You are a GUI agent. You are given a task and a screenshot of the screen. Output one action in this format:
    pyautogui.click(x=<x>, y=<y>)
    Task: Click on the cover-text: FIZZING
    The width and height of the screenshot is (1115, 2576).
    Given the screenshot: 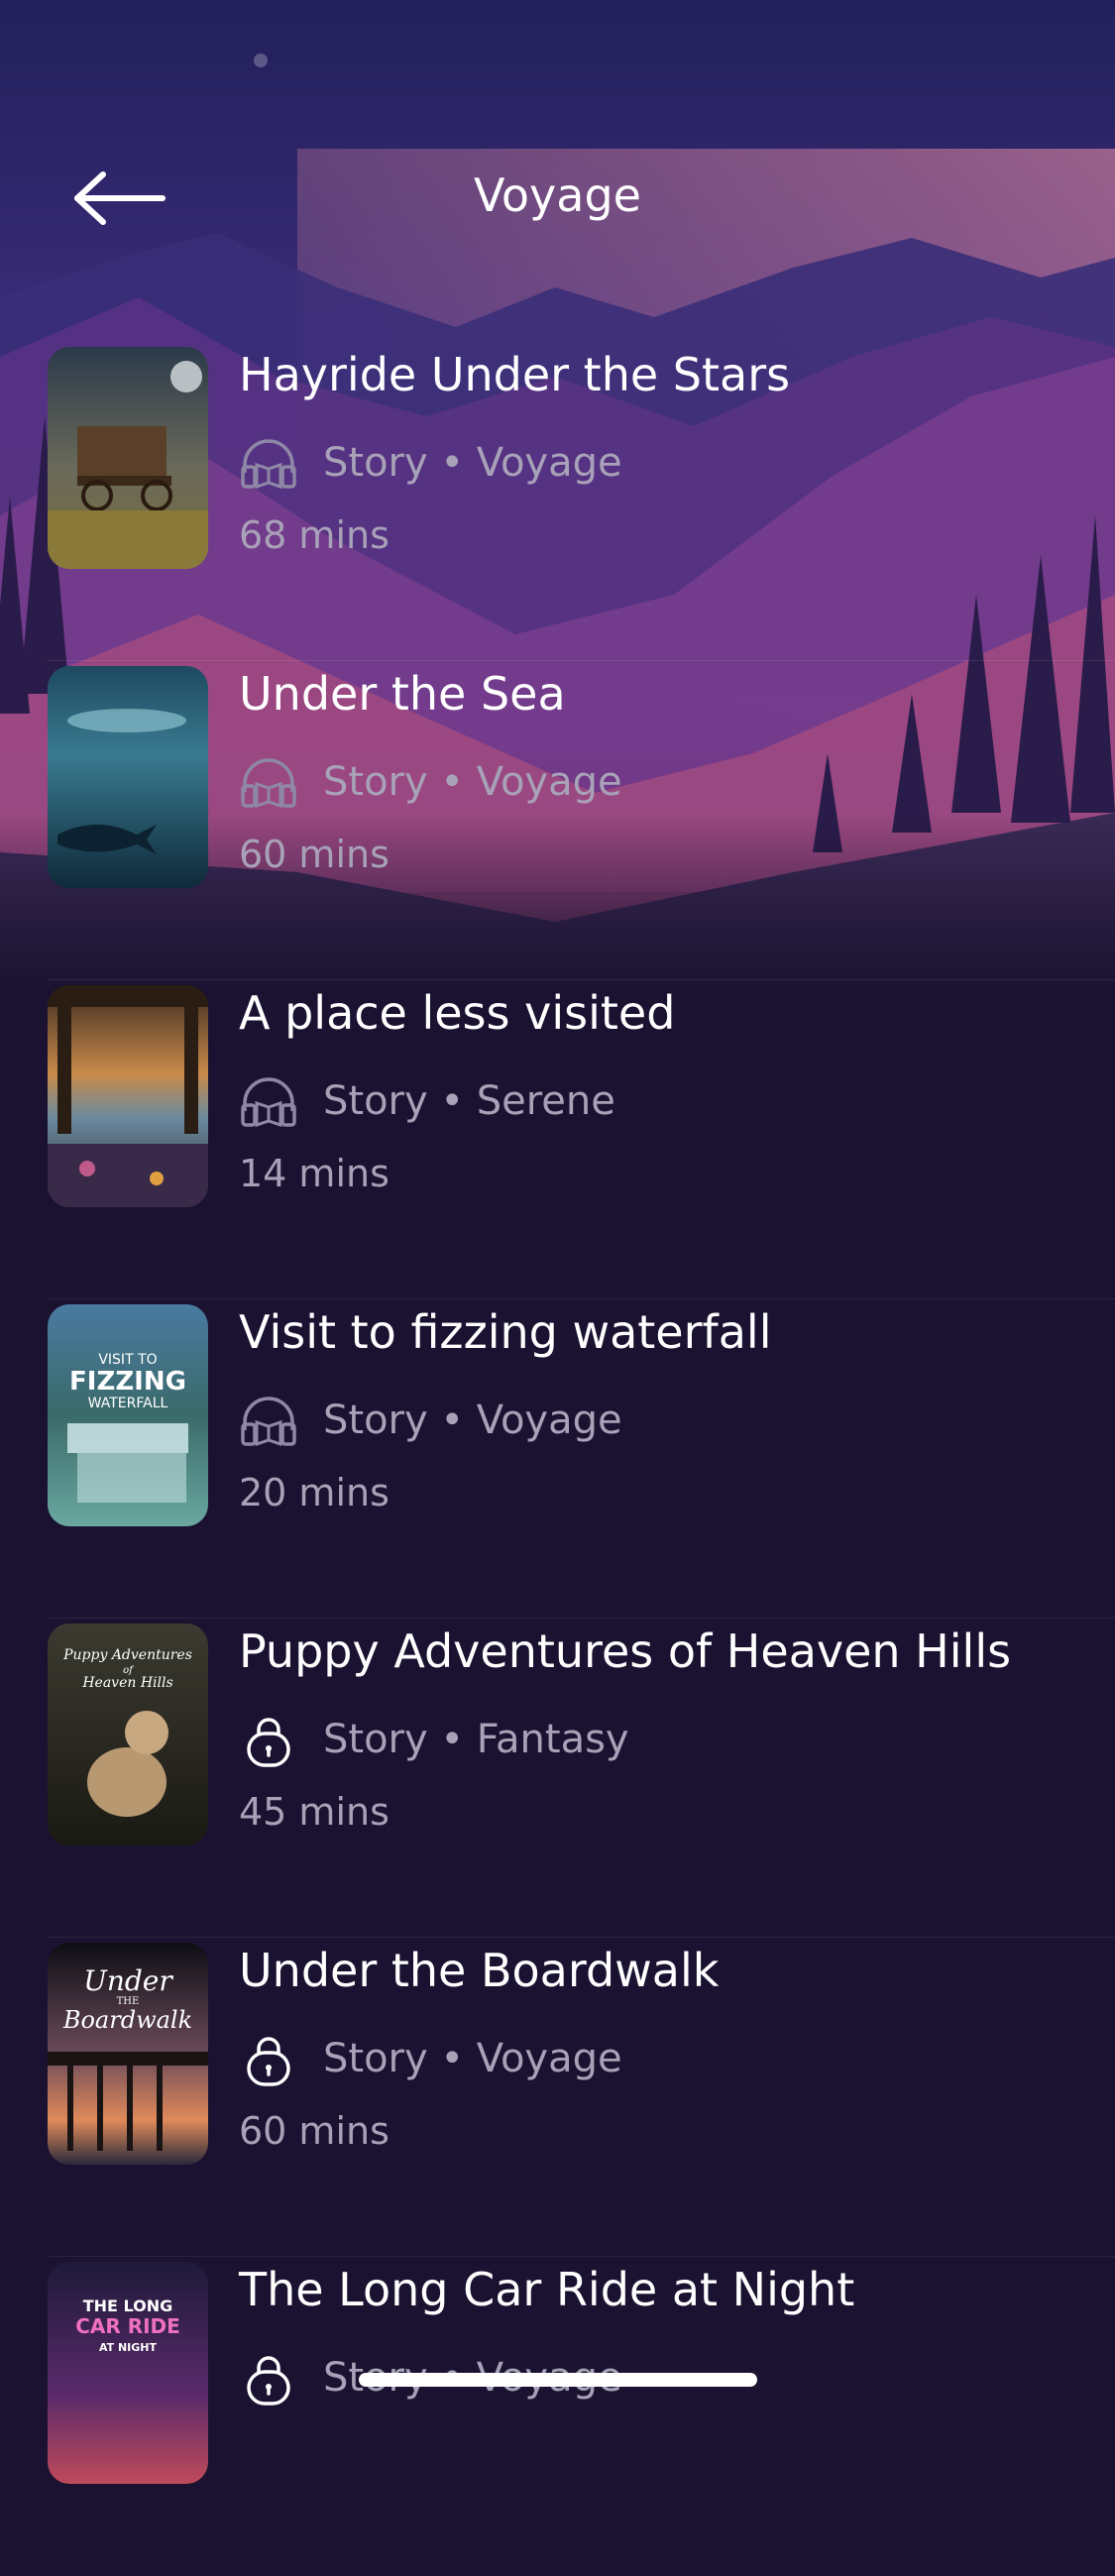 What is the action you would take?
    pyautogui.click(x=128, y=1382)
    